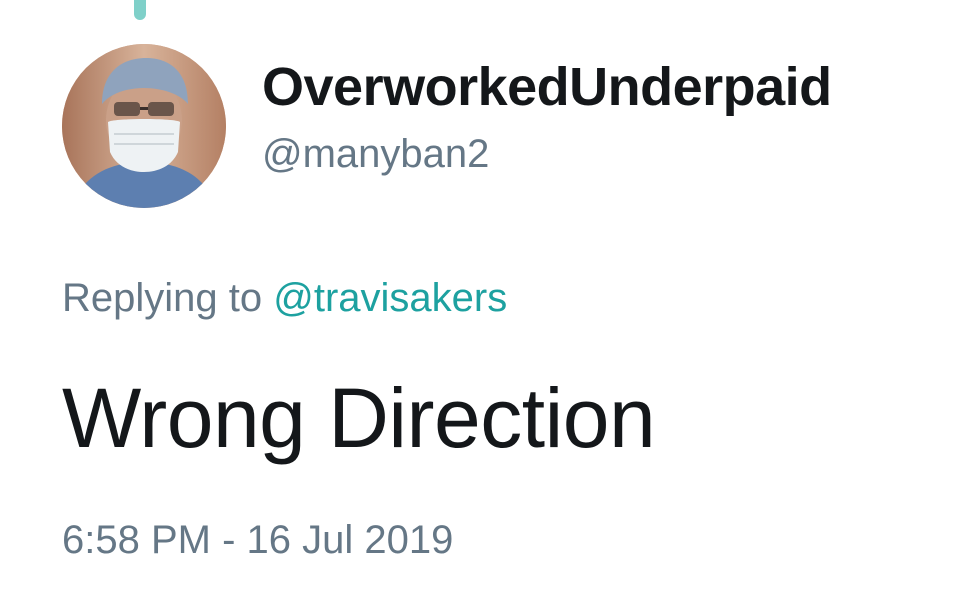  I want to click on author-avatar, so click(144, 126).